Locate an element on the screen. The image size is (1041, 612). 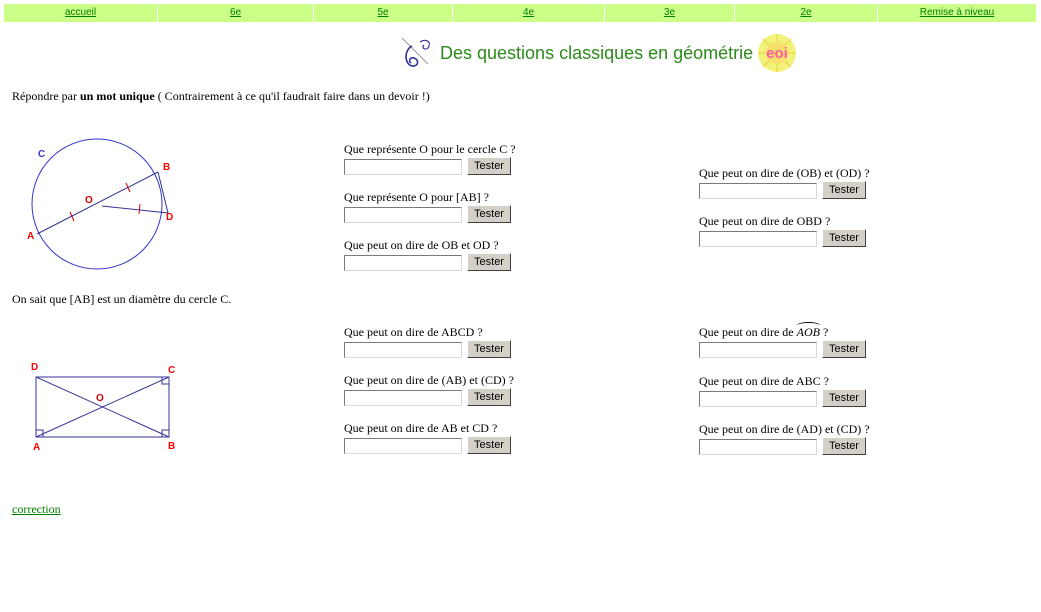
svg-text: eoi is located at coordinates (777, 53).